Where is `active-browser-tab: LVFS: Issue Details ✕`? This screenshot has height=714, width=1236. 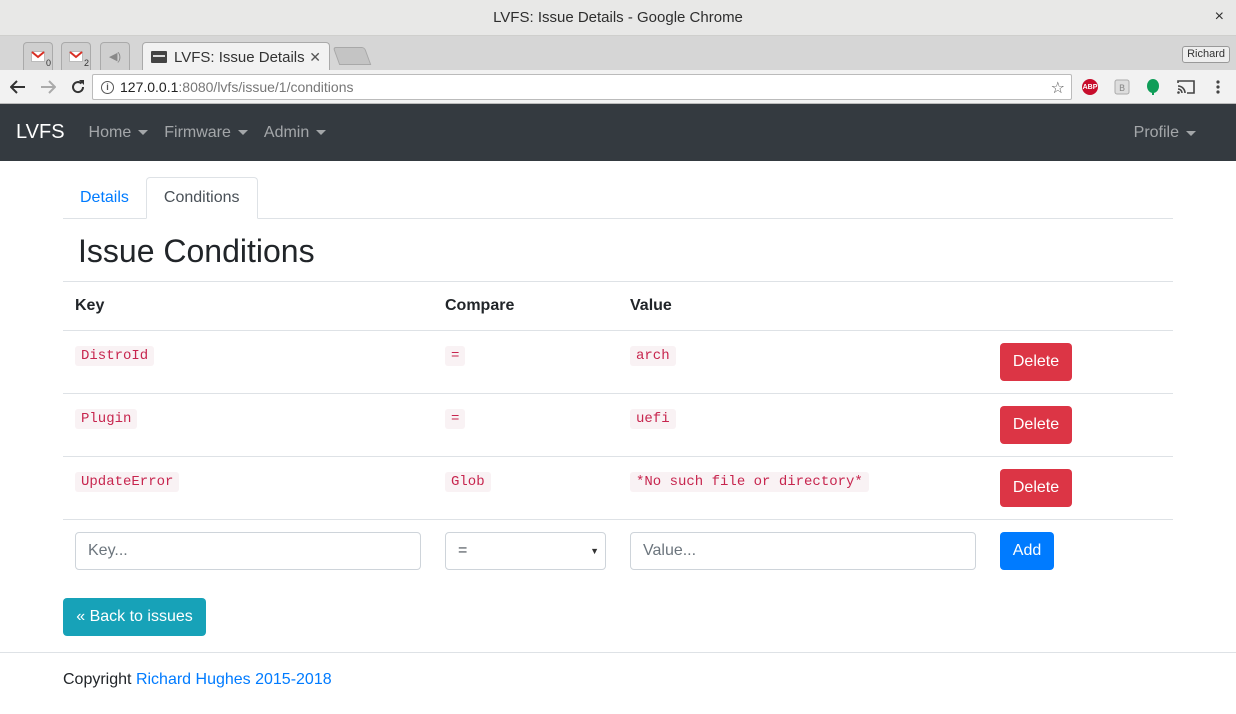 active-browser-tab: LVFS: Issue Details ✕ is located at coordinates (236, 56).